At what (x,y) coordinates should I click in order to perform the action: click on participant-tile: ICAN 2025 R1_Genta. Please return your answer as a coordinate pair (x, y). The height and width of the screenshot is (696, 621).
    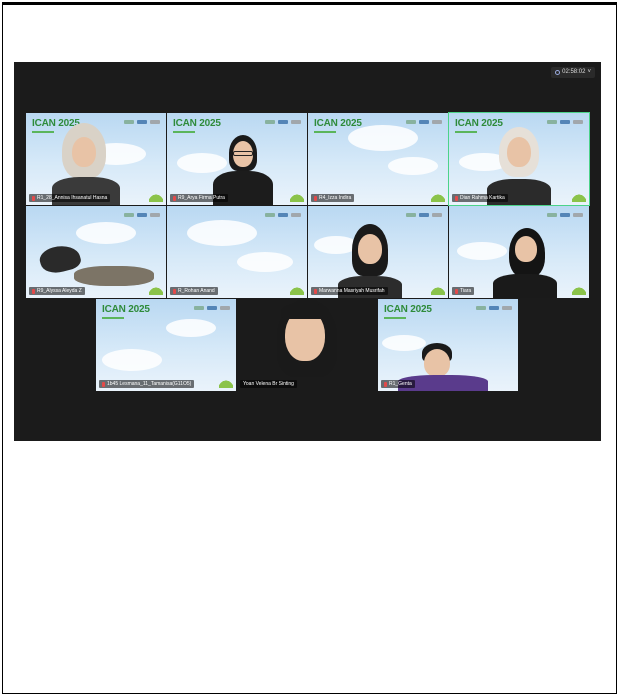
    Looking at the image, I should click on (448, 345).